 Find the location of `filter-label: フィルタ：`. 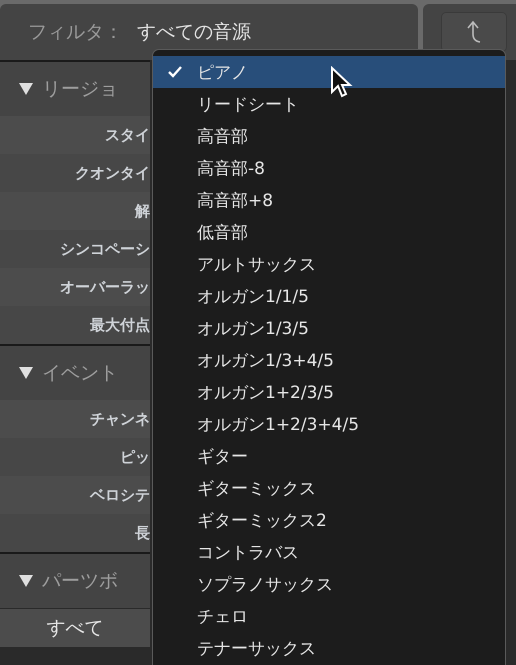

filter-label: フィルタ： is located at coordinates (75, 32).